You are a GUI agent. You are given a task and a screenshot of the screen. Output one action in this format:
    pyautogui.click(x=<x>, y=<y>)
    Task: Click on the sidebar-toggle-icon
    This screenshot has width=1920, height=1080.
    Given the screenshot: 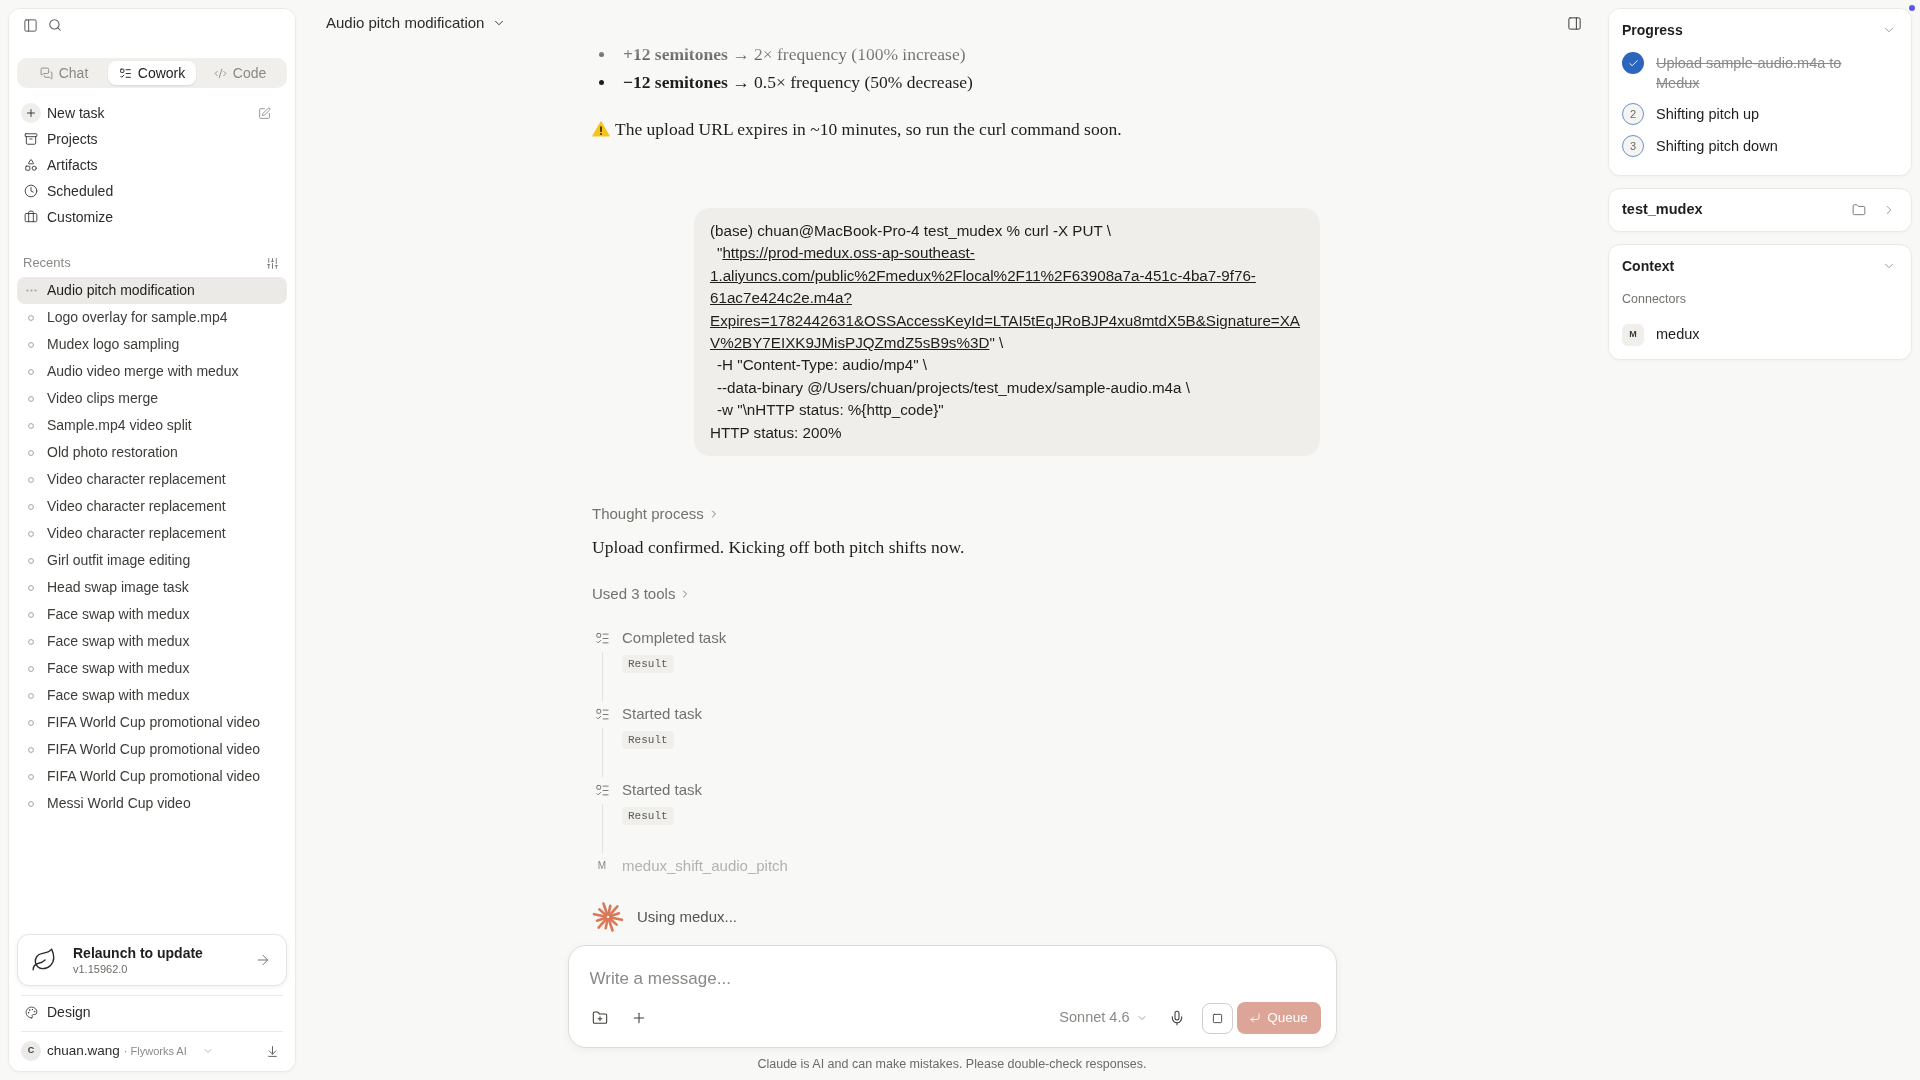 What is the action you would take?
    pyautogui.click(x=30, y=25)
    